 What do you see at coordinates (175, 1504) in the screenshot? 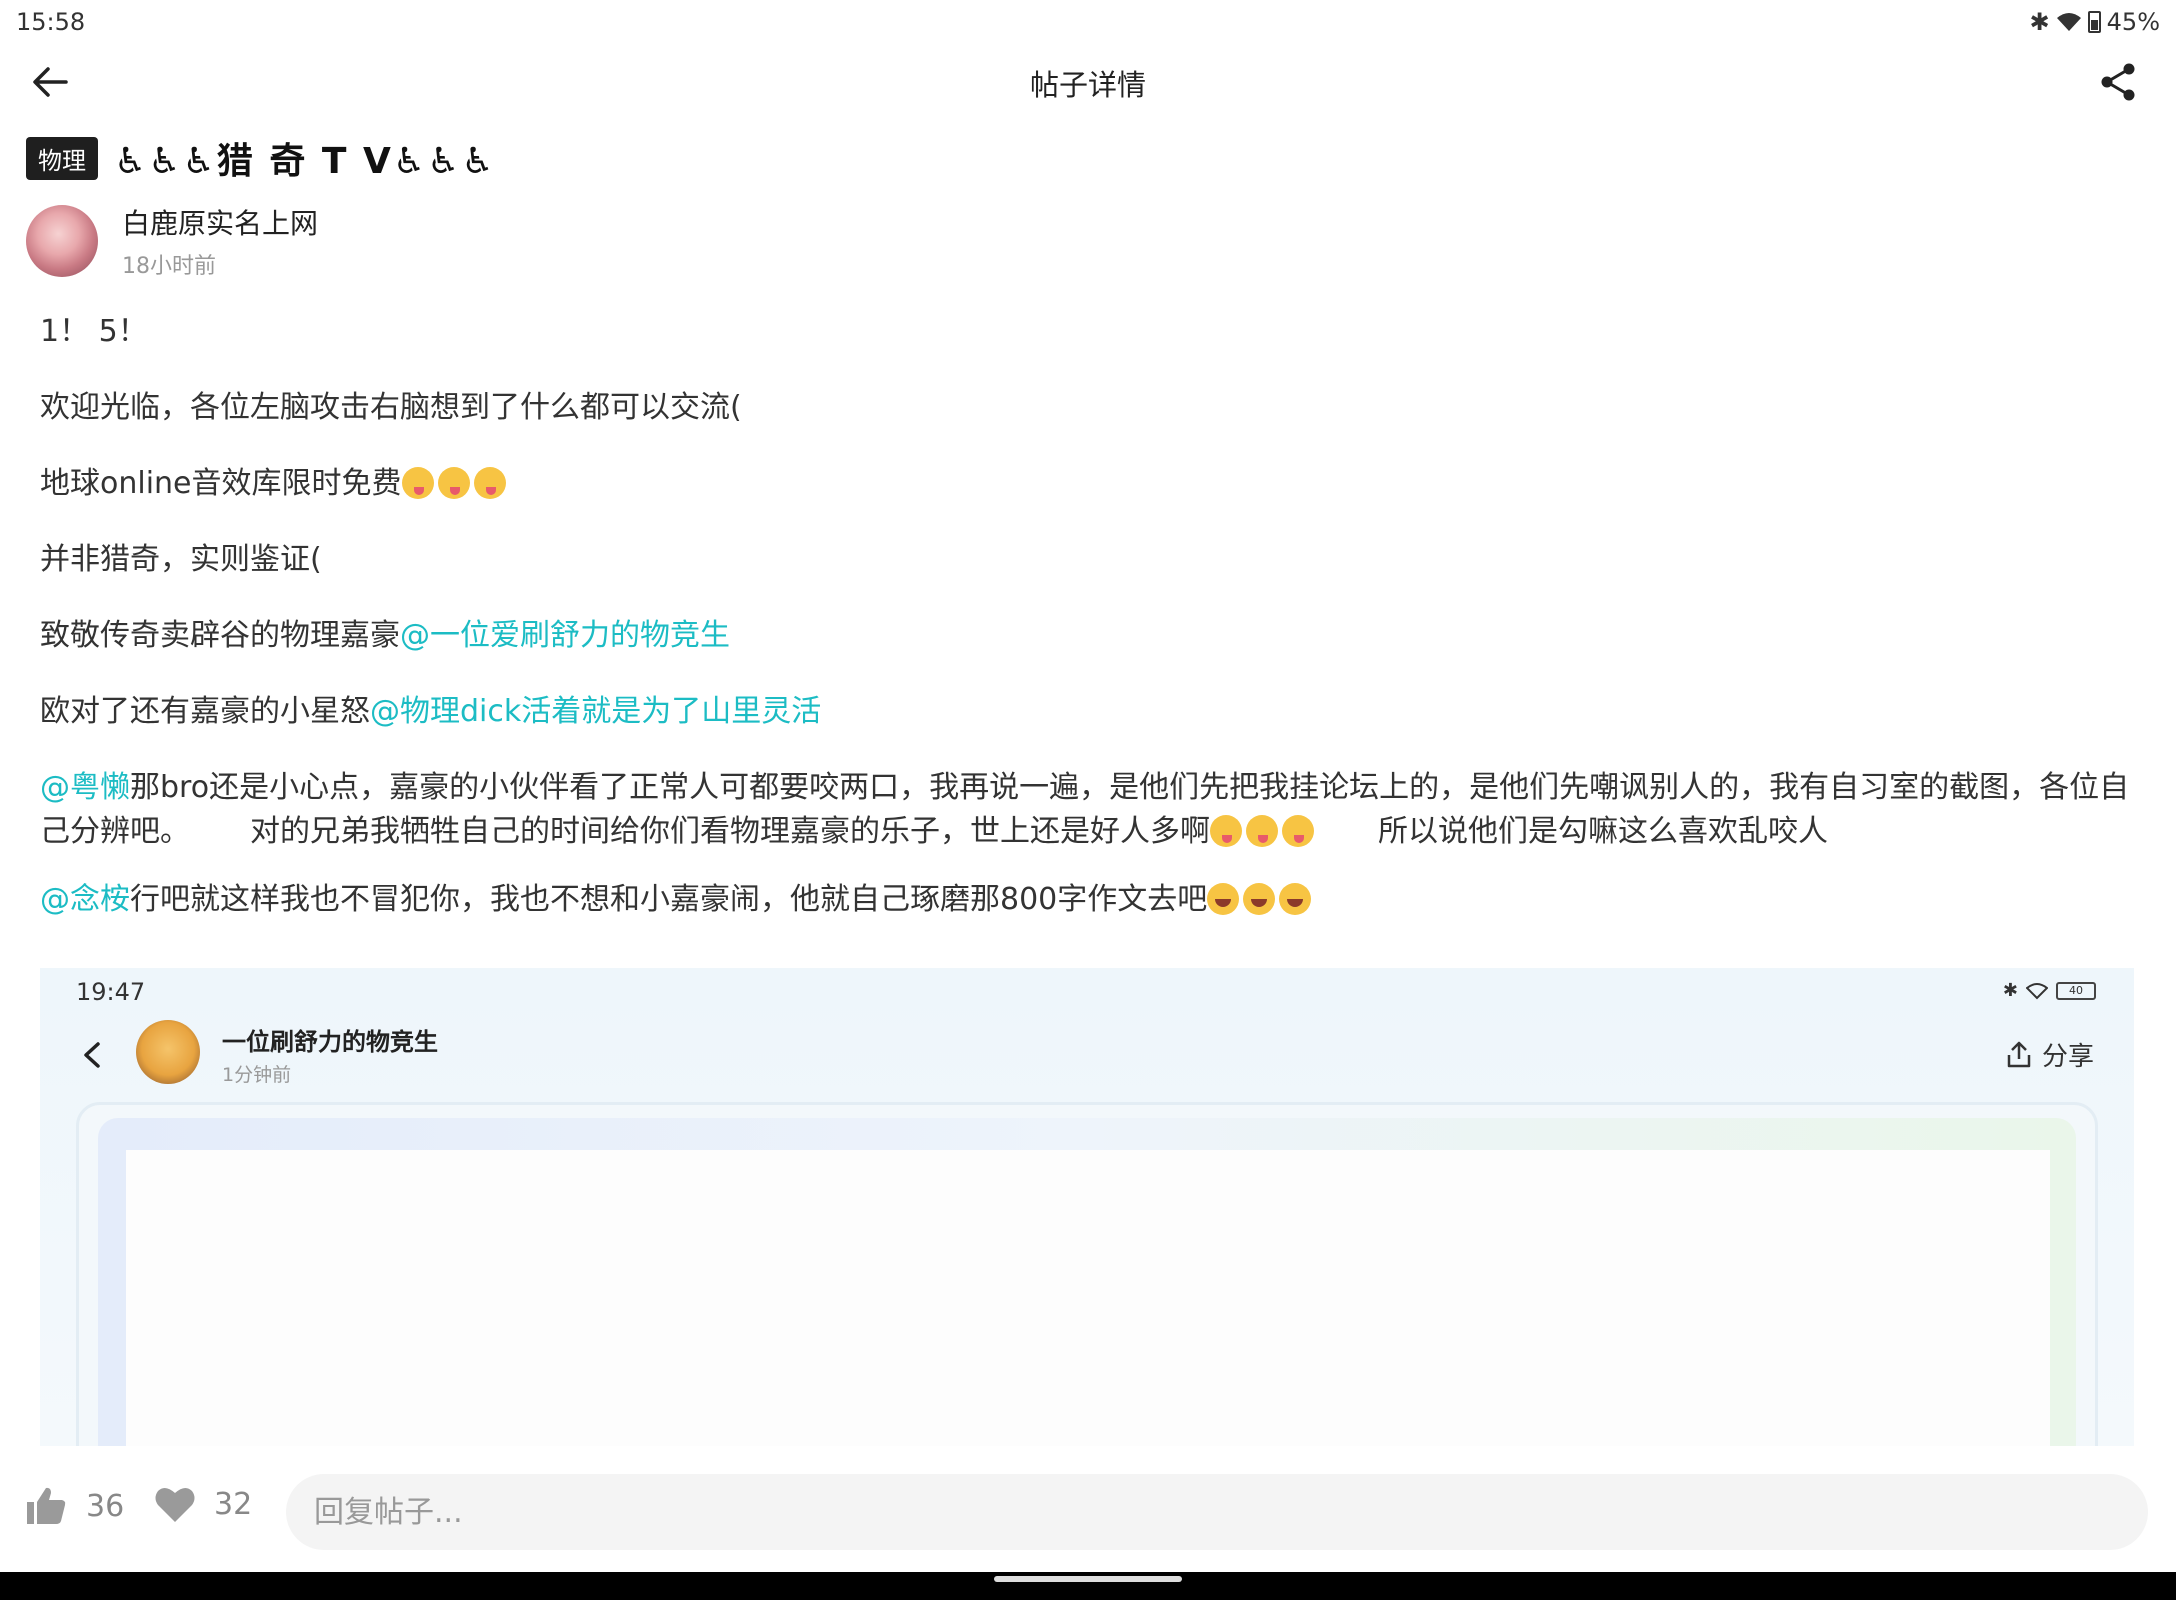
I see `heart-icon` at bounding box center [175, 1504].